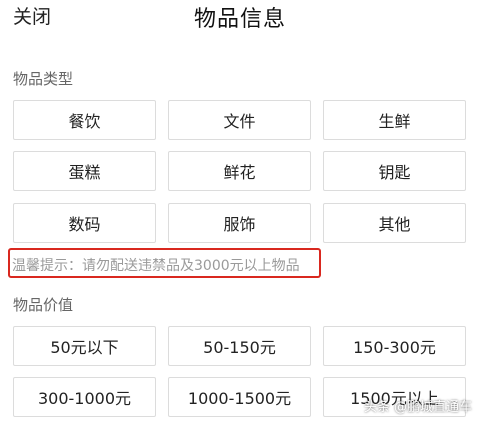 The width and height of the screenshot is (480, 423). I want to click on item-type-option-documents: 文件, so click(239, 120).